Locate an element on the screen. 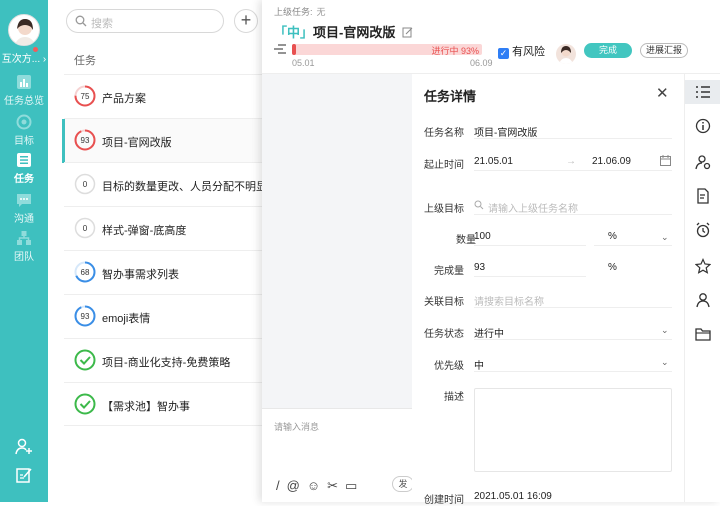 The width and height of the screenshot is (720, 506). priority-select: 中 is located at coordinates (479, 364).